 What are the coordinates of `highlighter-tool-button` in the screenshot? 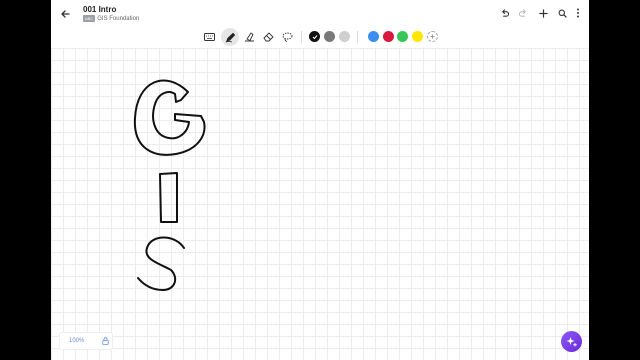 It's located at (249, 37).